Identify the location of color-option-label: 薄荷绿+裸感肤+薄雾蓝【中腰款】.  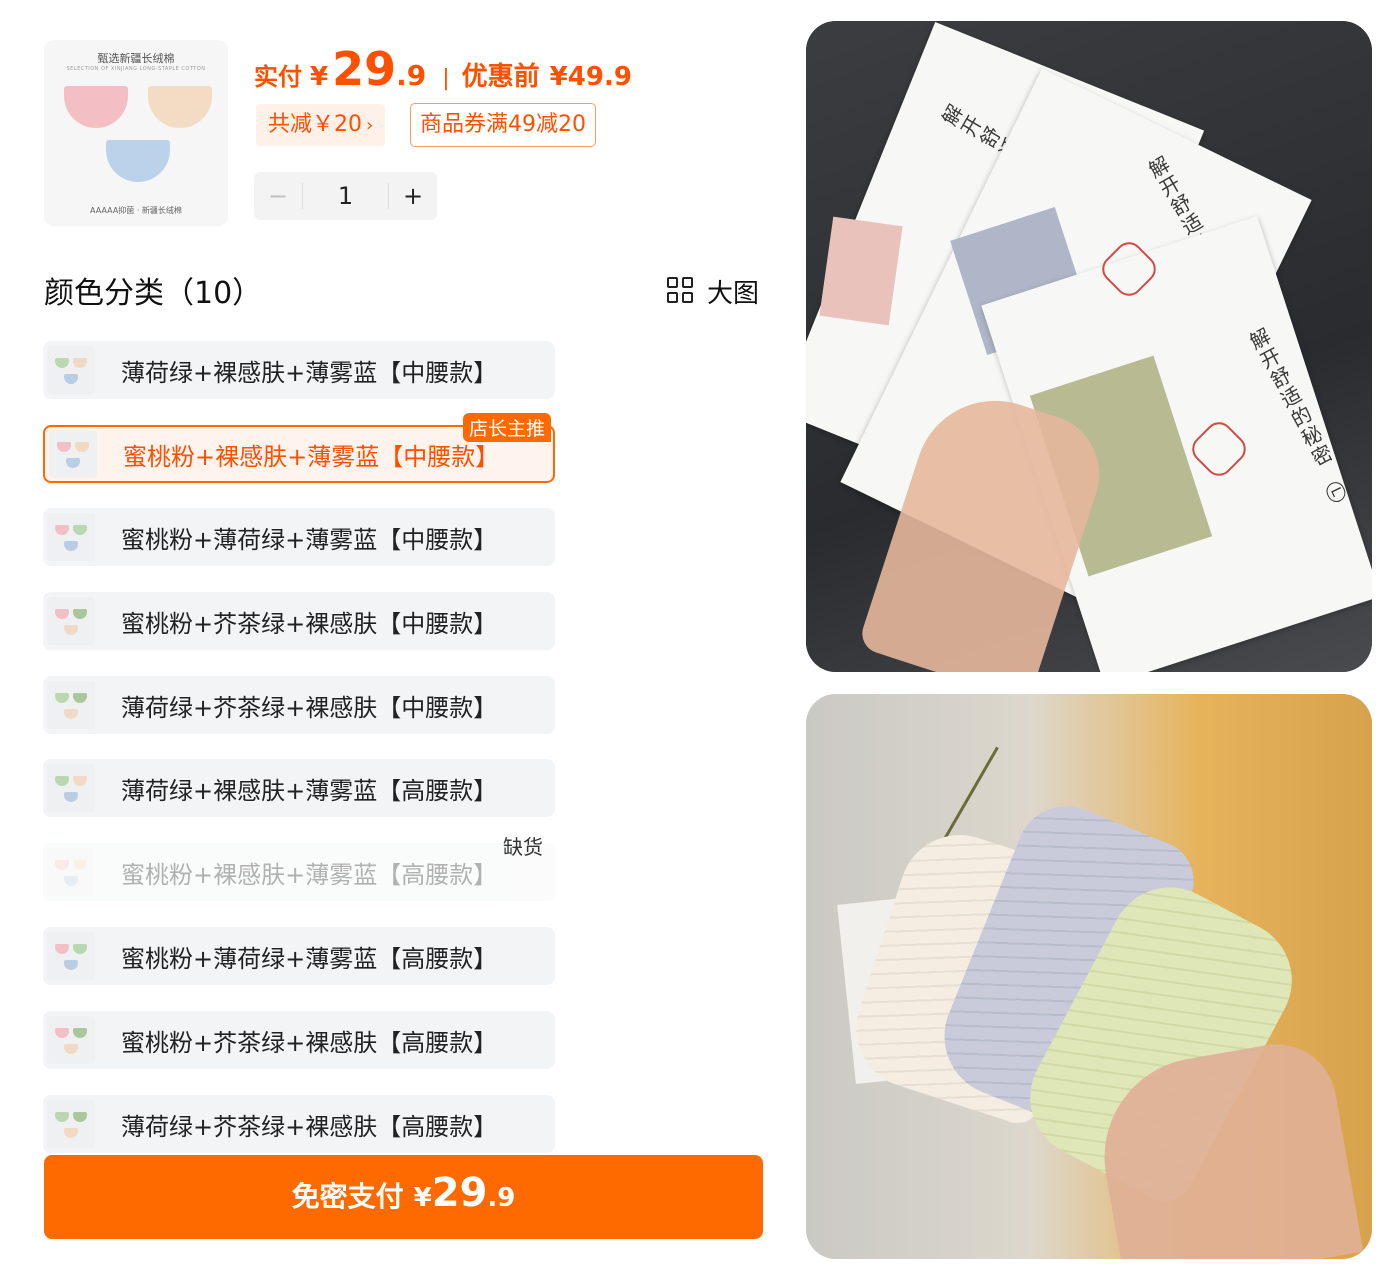
(309, 372).